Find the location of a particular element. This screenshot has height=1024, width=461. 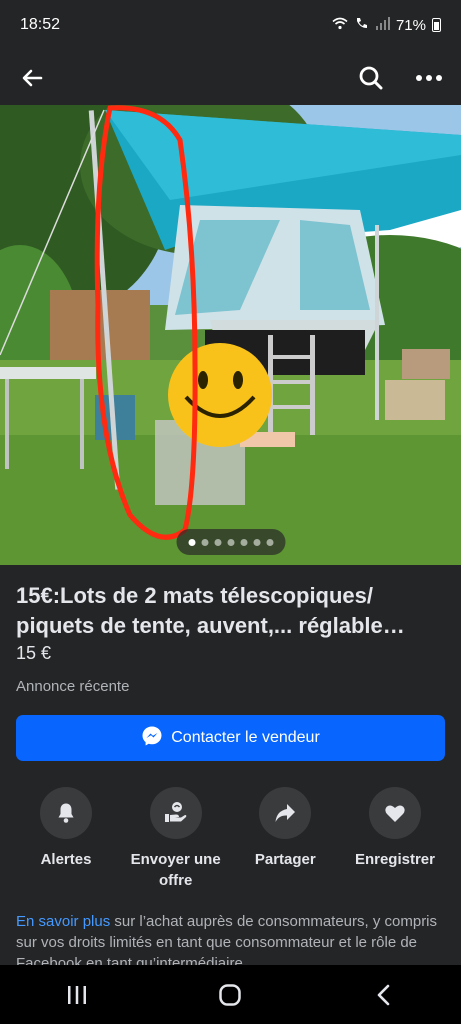

wifi-icon is located at coordinates (340, 25).